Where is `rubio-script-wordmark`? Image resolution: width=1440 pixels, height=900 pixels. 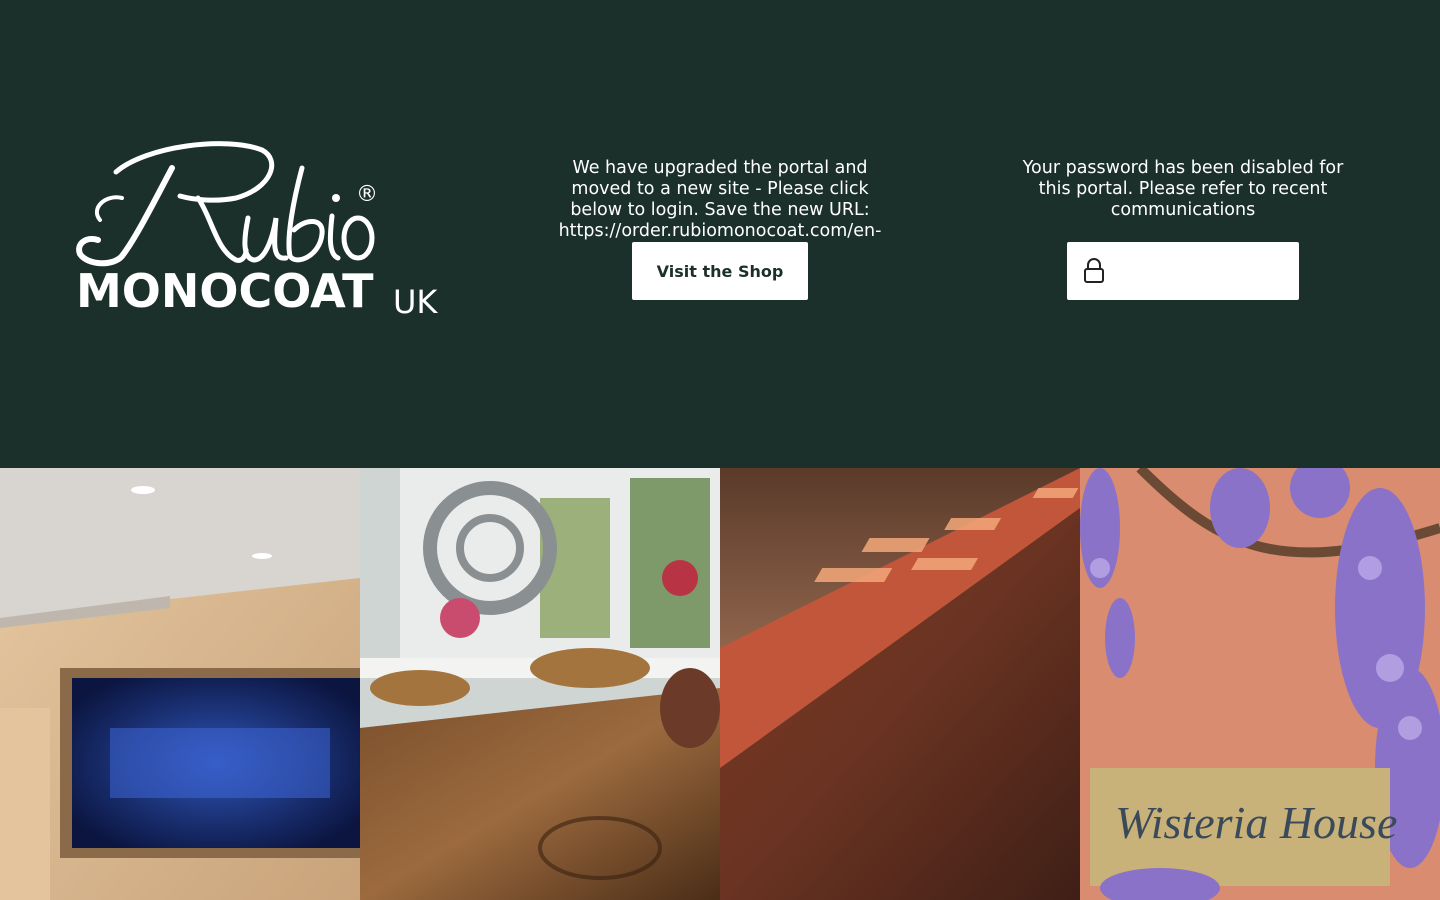
rubio-script-wordmark is located at coordinates (225, 204).